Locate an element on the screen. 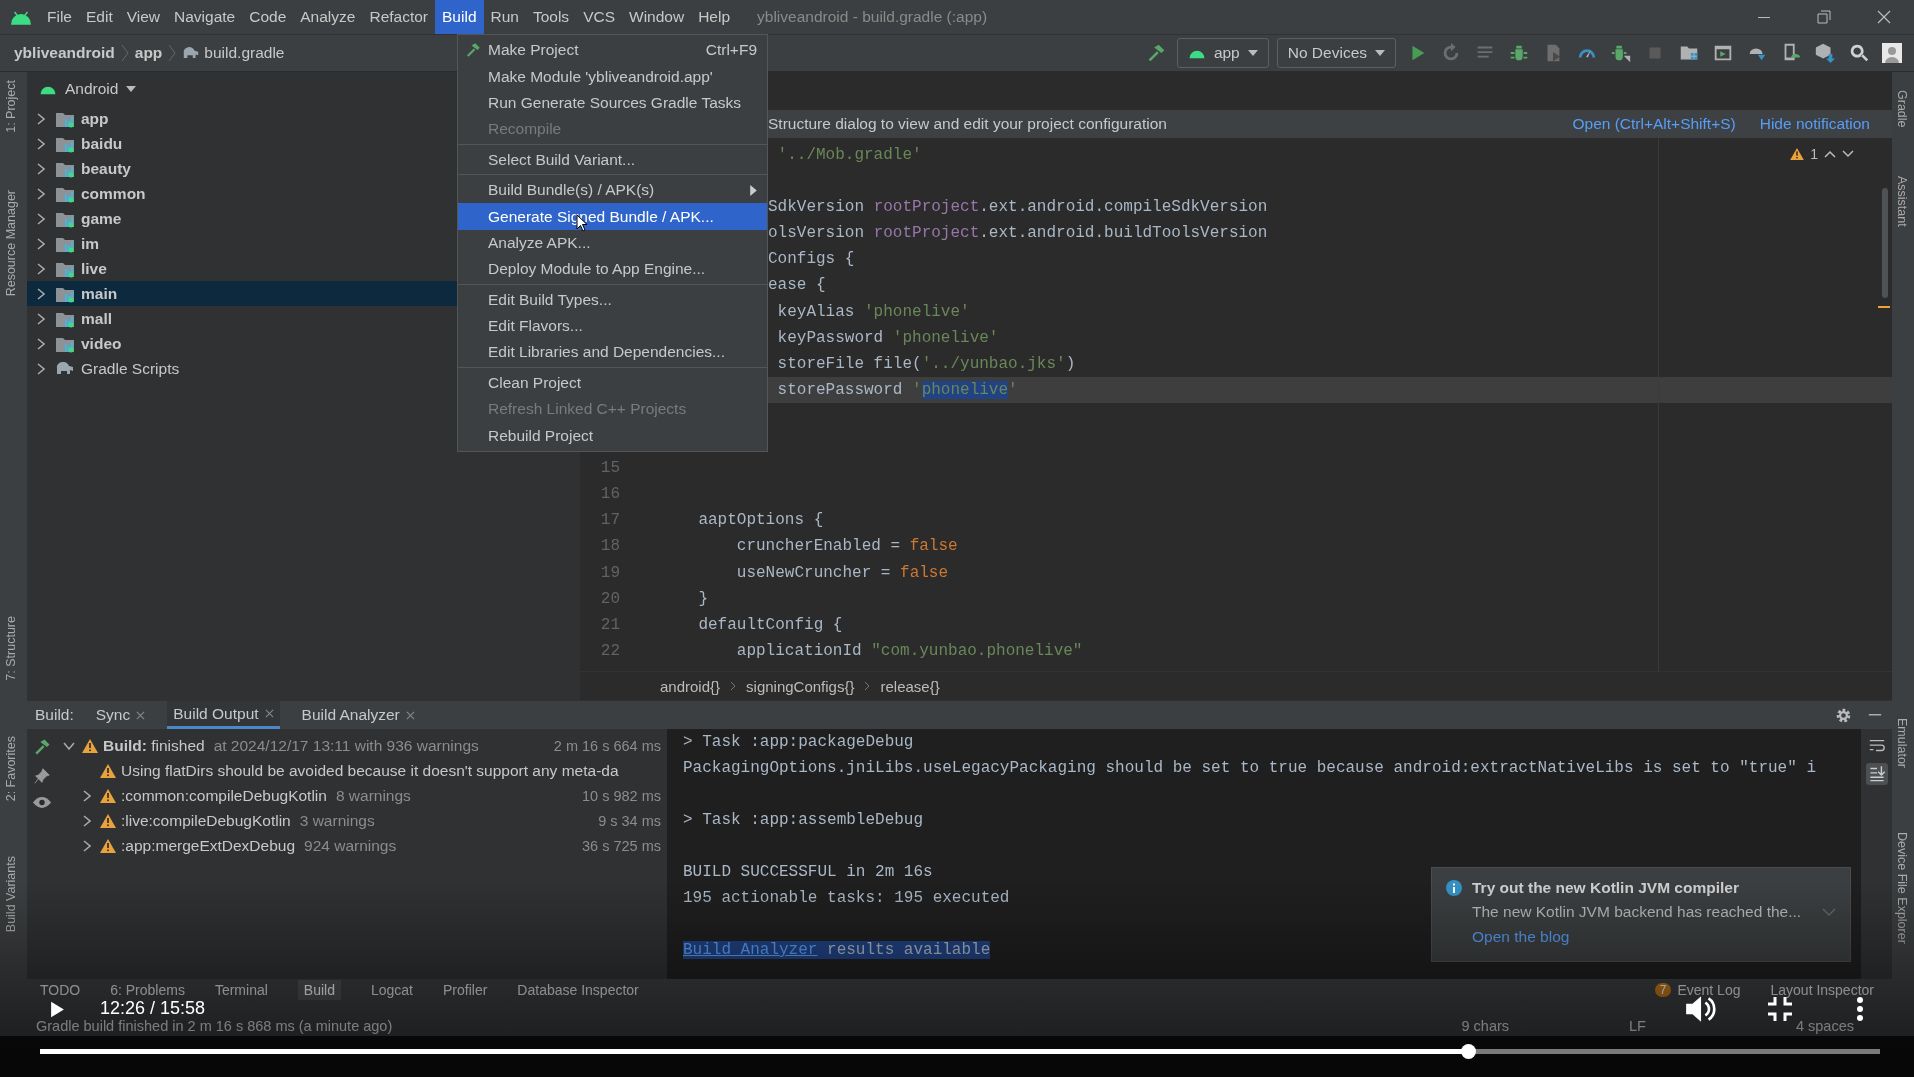 The image size is (1914, 1077). build-message: :common:compileDebugKotlin is located at coordinates (224, 795).